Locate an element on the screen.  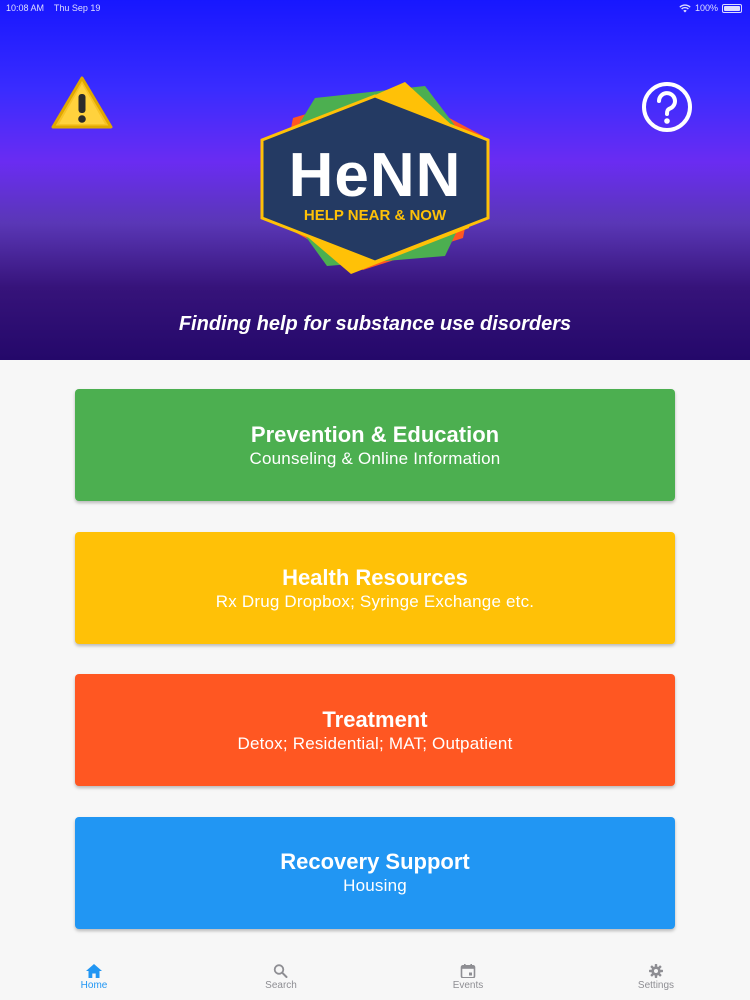
warning-button is located at coordinates (82, 103).